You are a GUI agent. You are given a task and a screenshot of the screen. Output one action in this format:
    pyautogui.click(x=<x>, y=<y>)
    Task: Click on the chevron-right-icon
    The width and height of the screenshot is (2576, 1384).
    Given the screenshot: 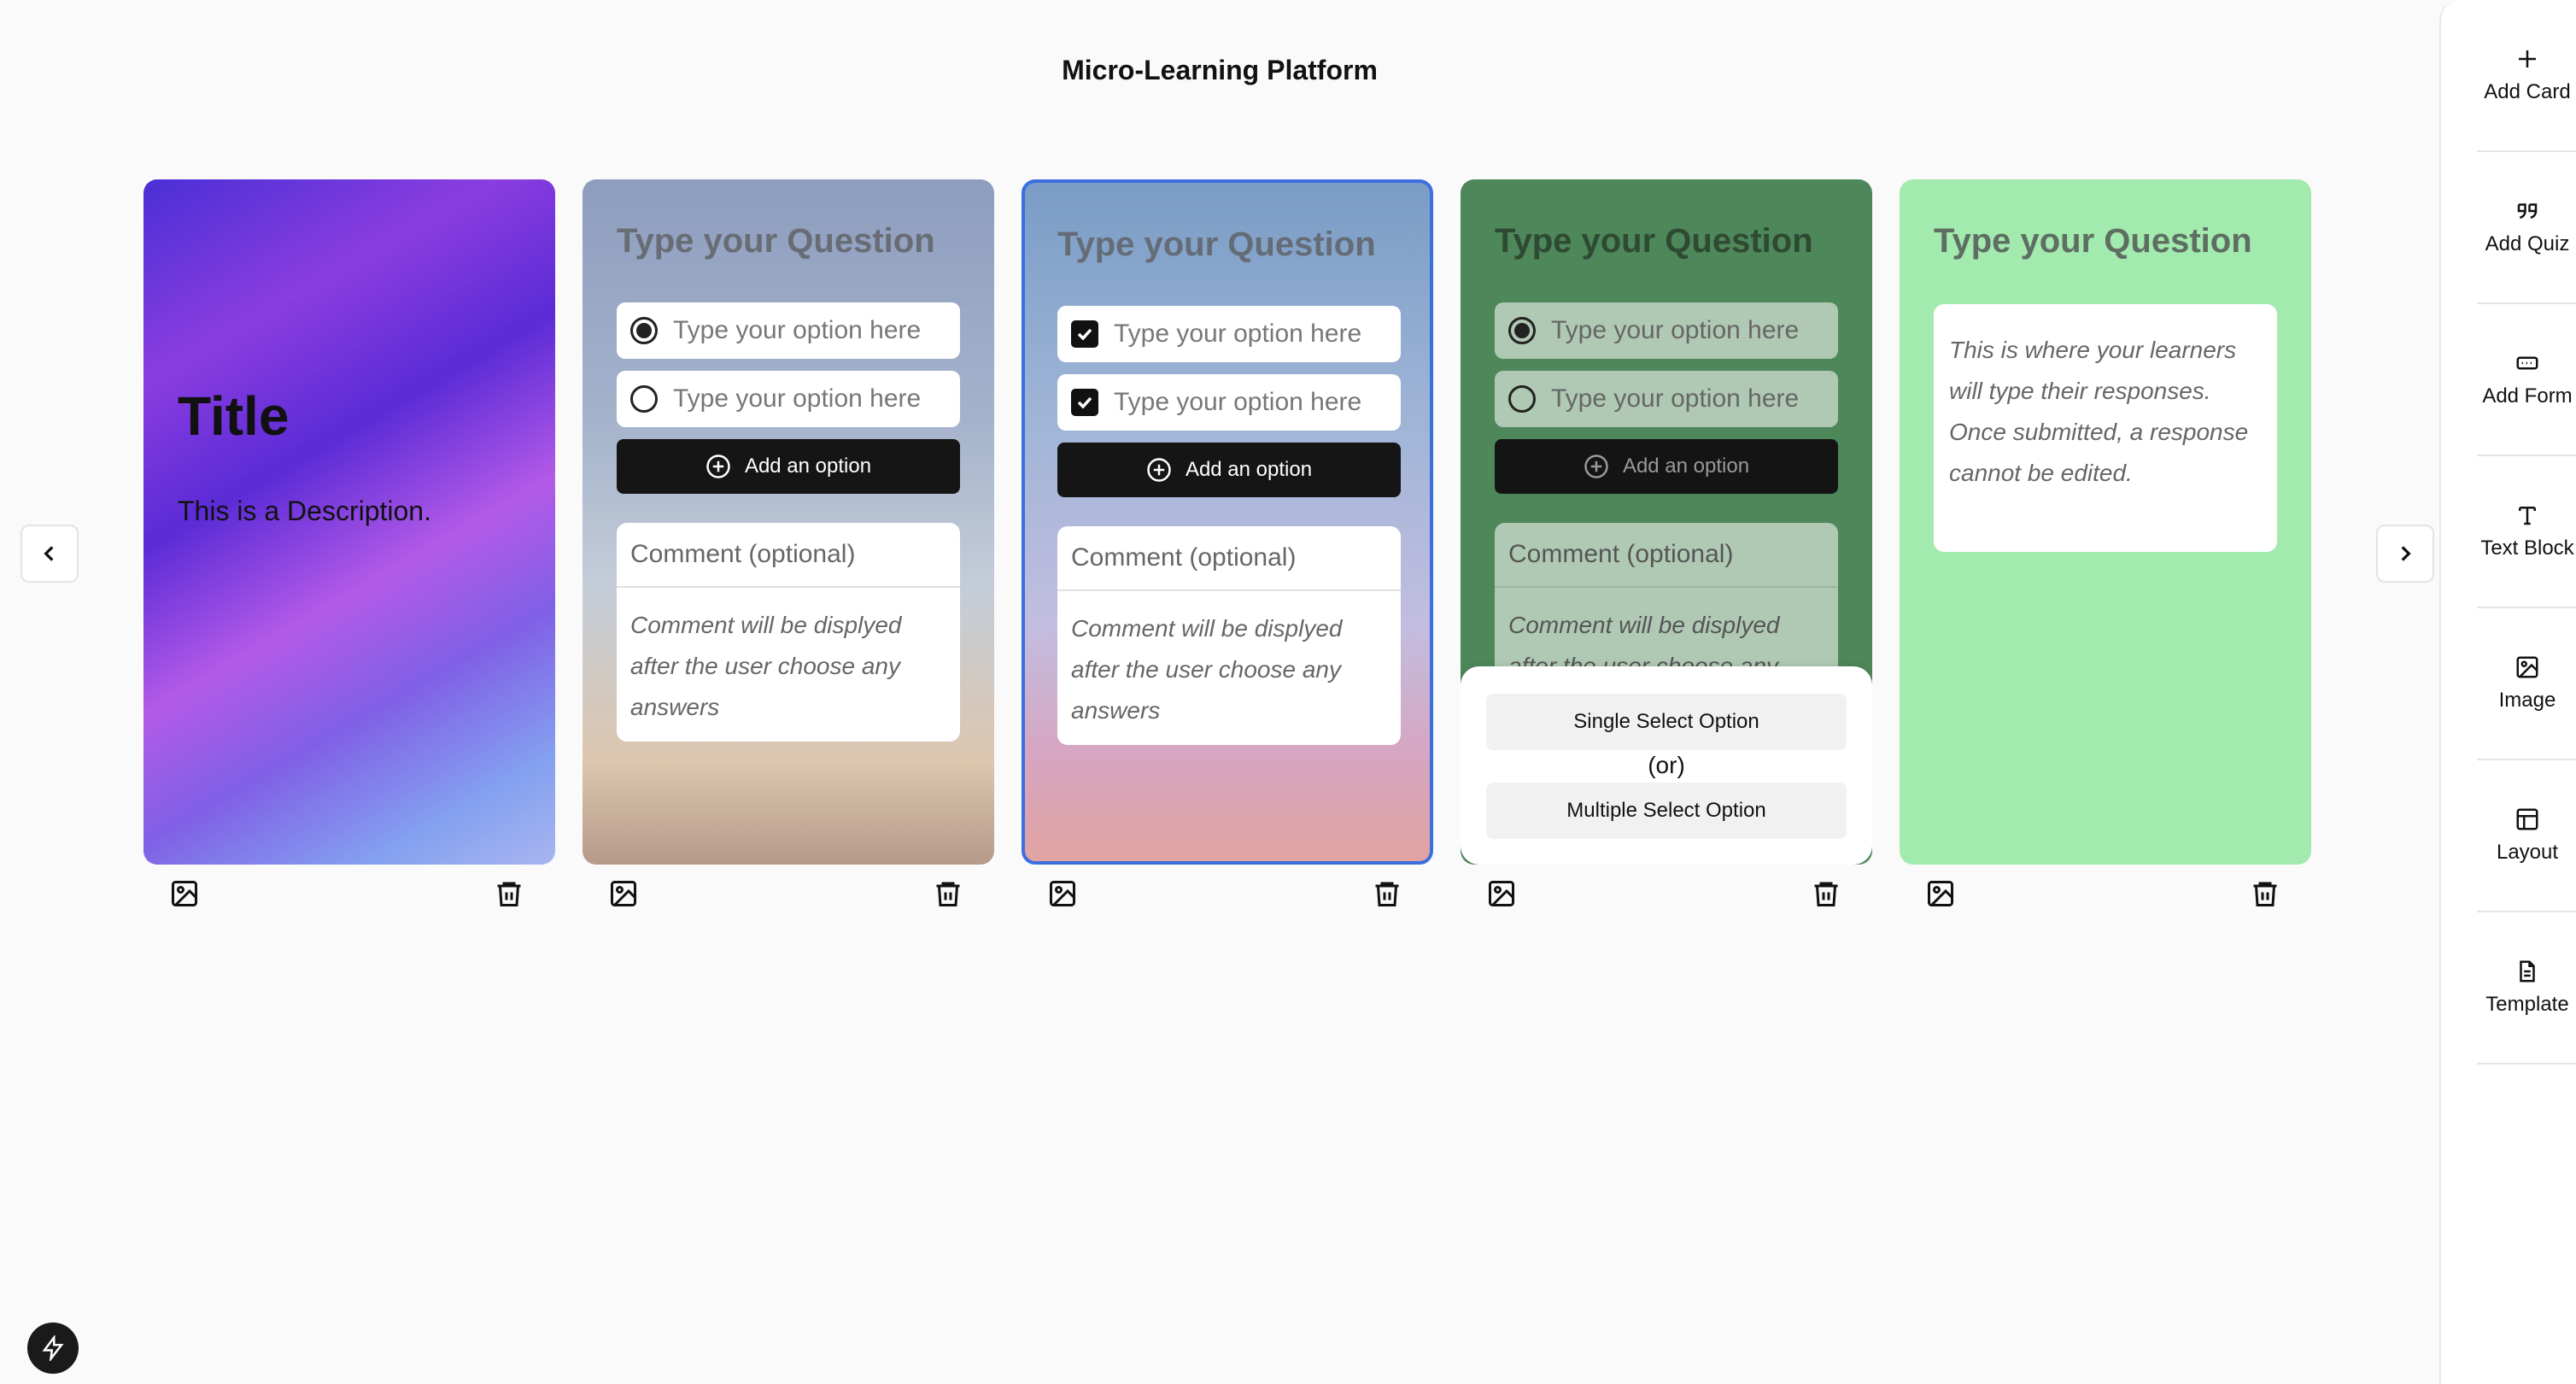 What is the action you would take?
    pyautogui.click(x=2406, y=553)
    